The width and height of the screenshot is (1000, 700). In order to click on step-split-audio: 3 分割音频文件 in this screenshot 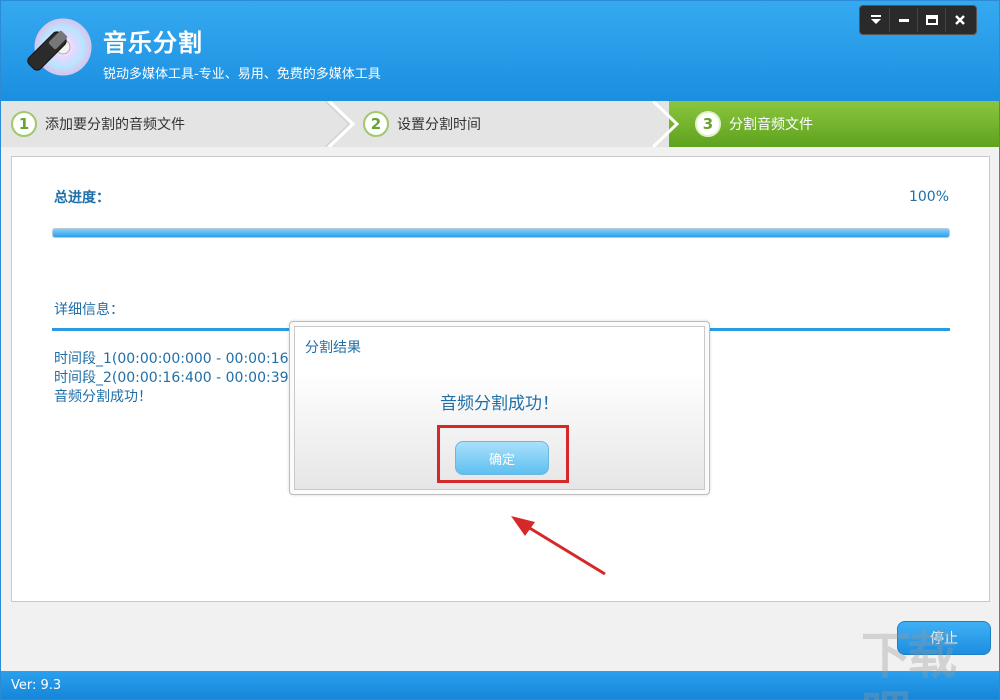, I will do `click(754, 124)`.